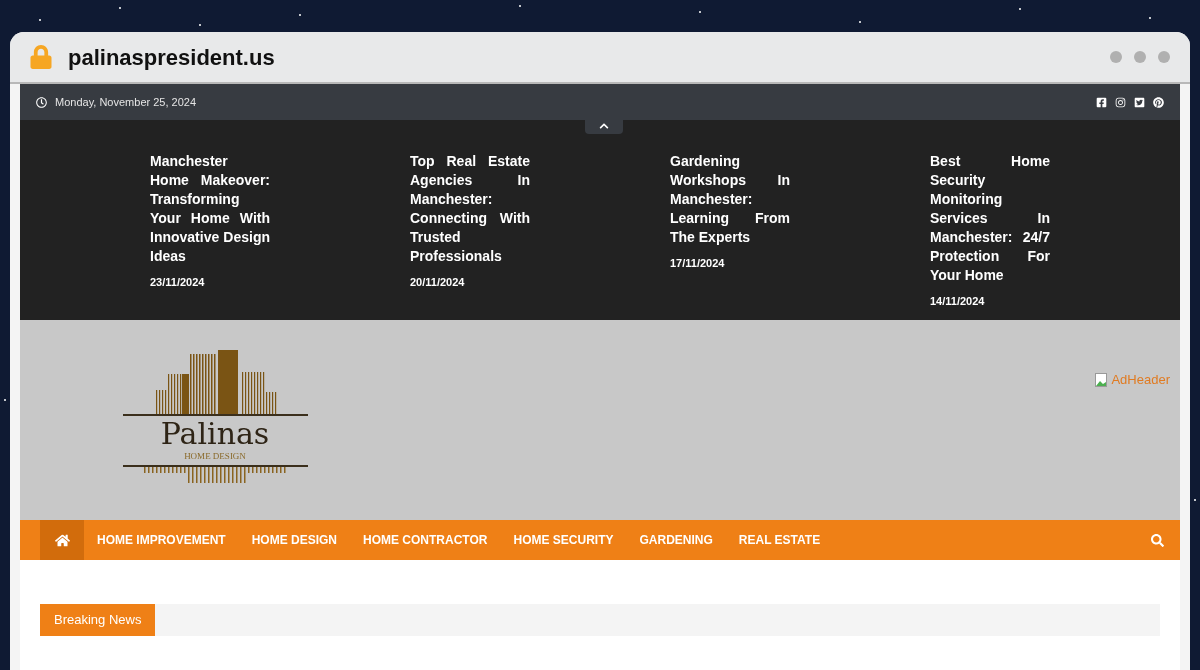 Image resolution: width=1200 pixels, height=670 pixels. Describe the element at coordinates (210, 209) in the screenshot. I see `headline-link: Manchester Home Makeover: Transforming Your Home With Innovative Design Ideas` at that location.